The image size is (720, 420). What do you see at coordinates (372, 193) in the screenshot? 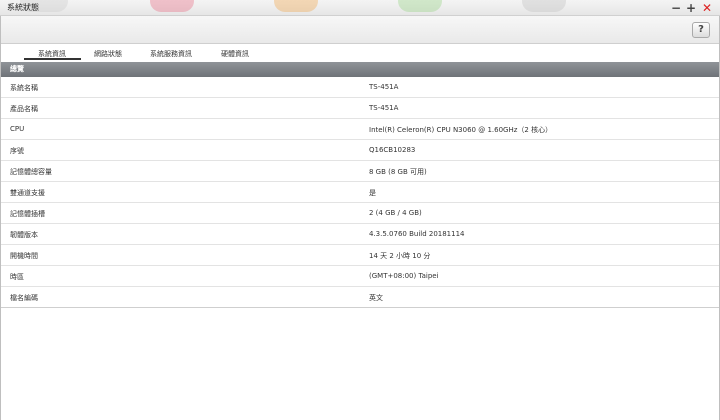
I see `row-value: 是` at bounding box center [372, 193].